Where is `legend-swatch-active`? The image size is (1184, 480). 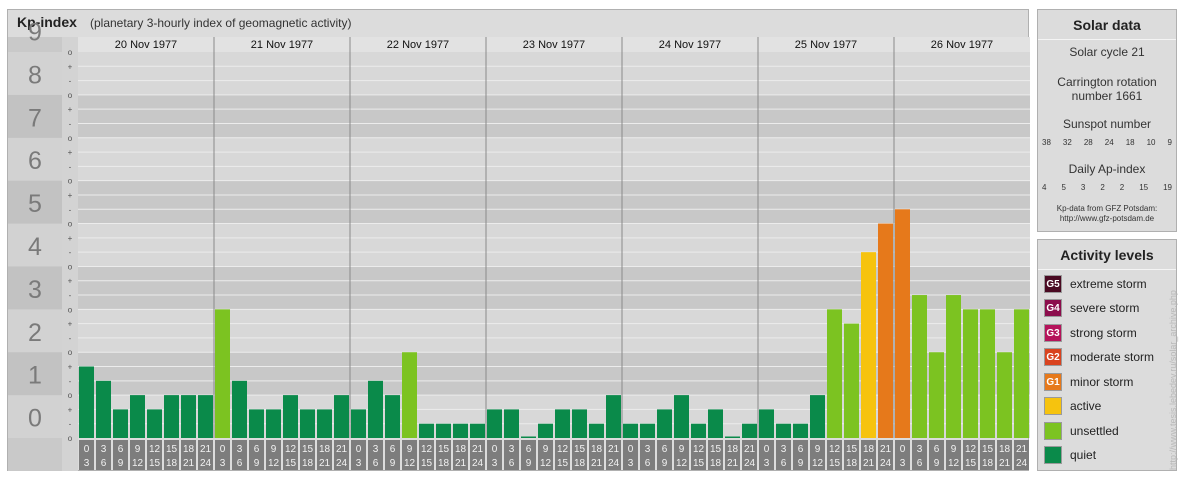 legend-swatch-active is located at coordinates (1053, 406).